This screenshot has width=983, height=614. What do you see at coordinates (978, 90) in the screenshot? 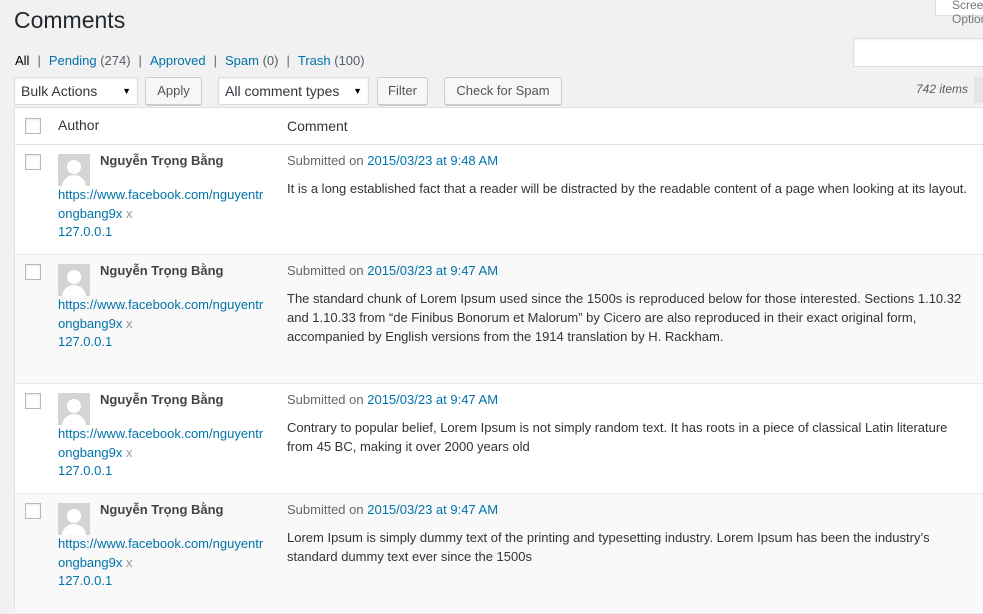
I see `pagination-edge` at bounding box center [978, 90].